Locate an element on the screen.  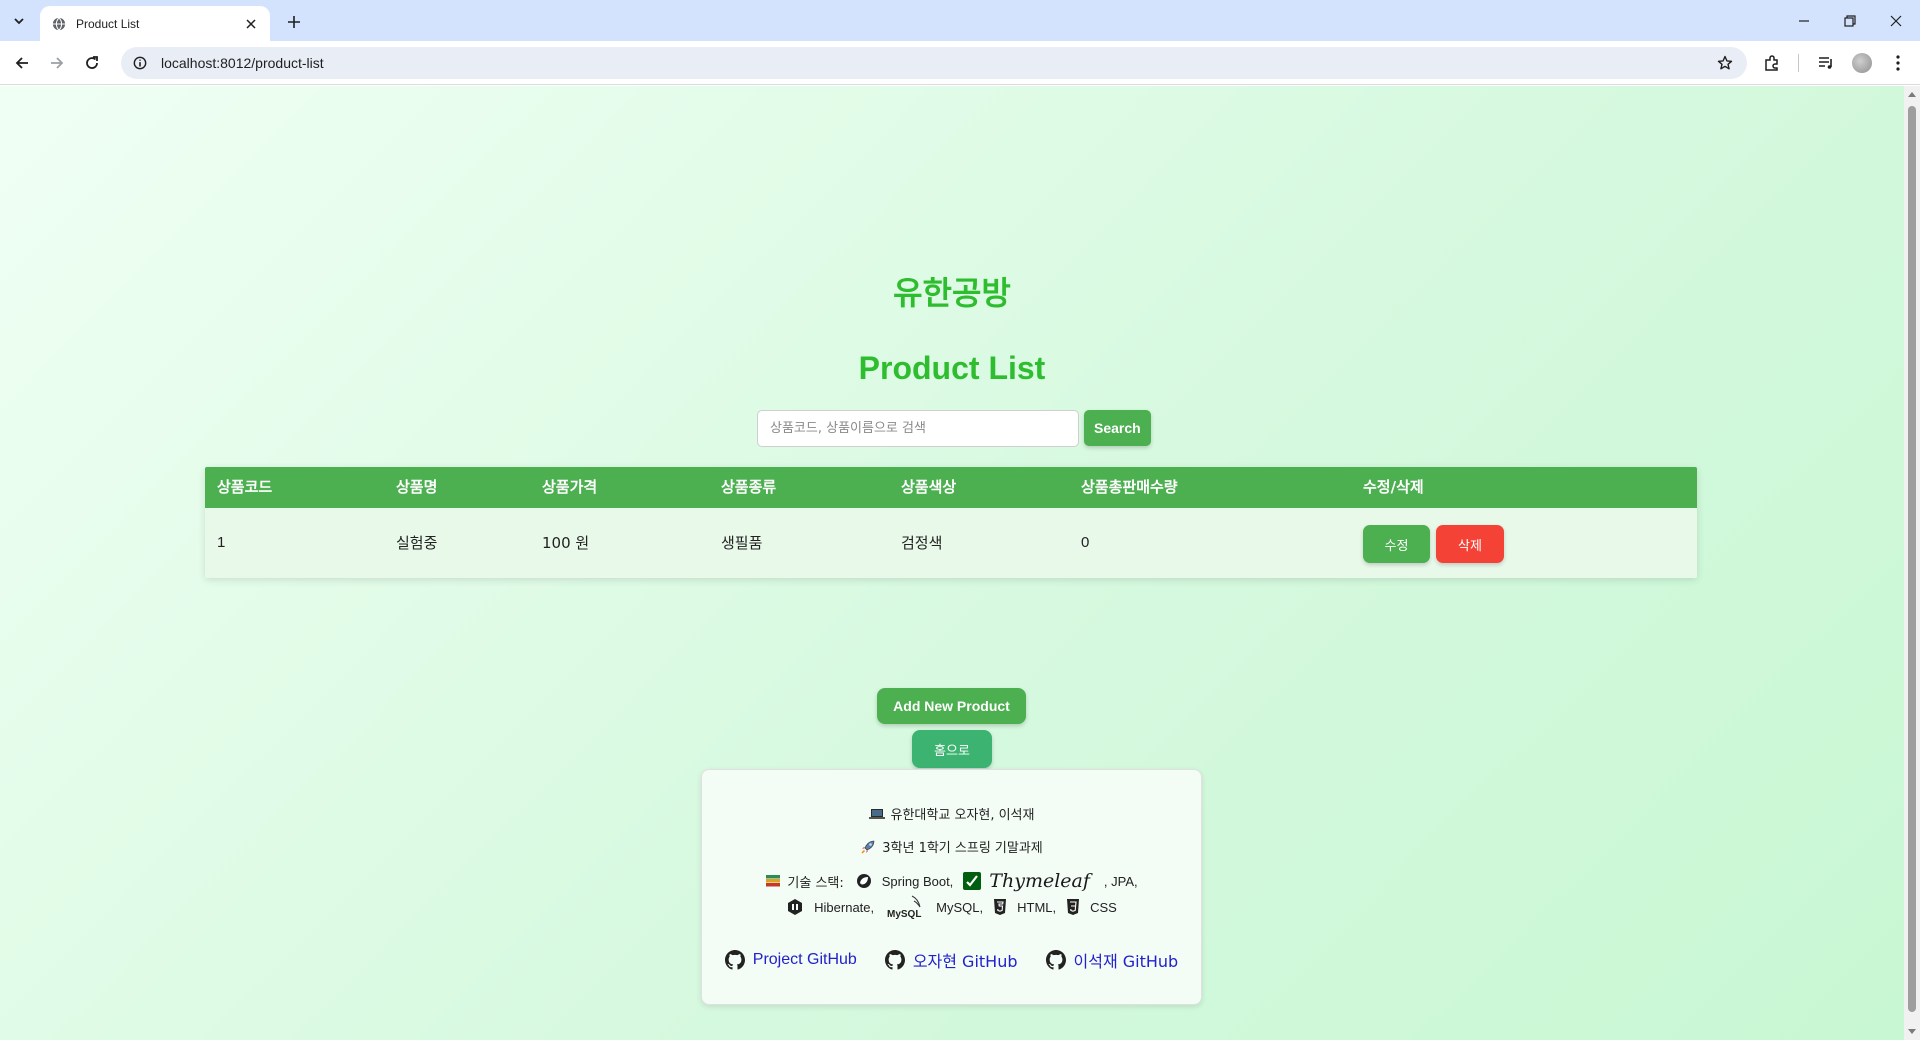
plus-icon is located at coordinates (294, 22).